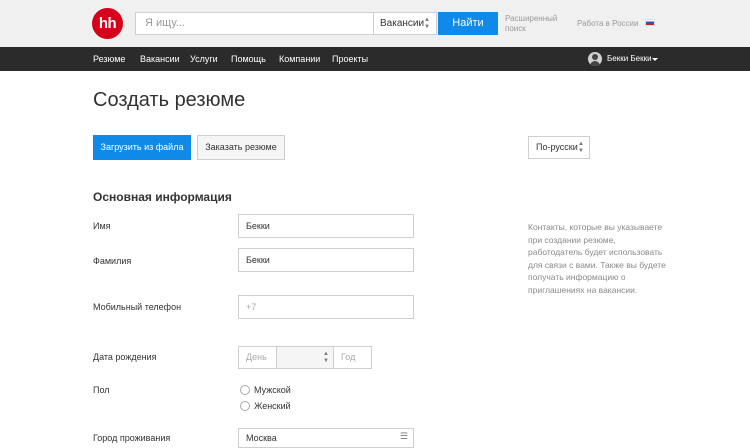 Image resolution: width=750 pixels, height=448 pixels. What do you see at coordinates (272, 390) in the screenshot?
I see `gender-option-label: Мужской` at bounding box center [272, 390].